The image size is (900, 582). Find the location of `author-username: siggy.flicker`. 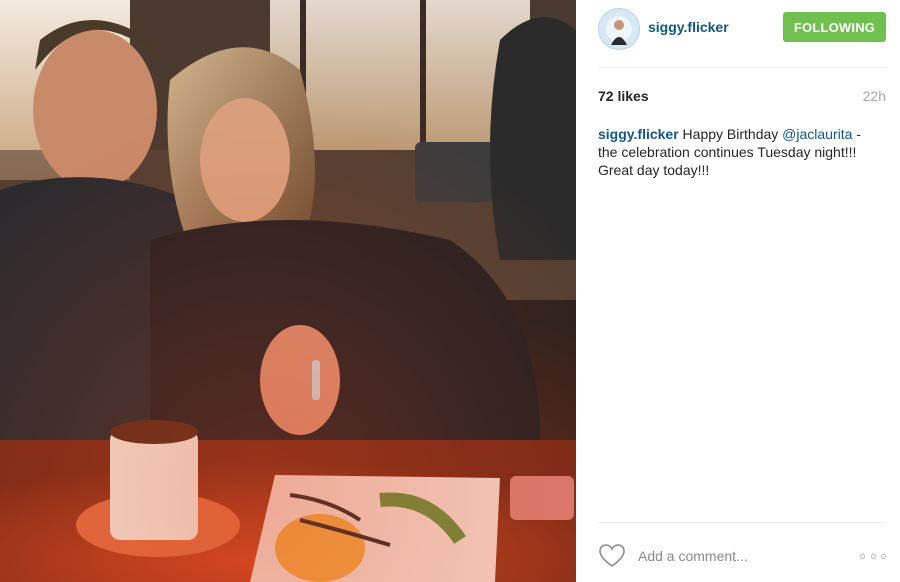

author-username: siggy.flicker is located at coordinates (688, 27).